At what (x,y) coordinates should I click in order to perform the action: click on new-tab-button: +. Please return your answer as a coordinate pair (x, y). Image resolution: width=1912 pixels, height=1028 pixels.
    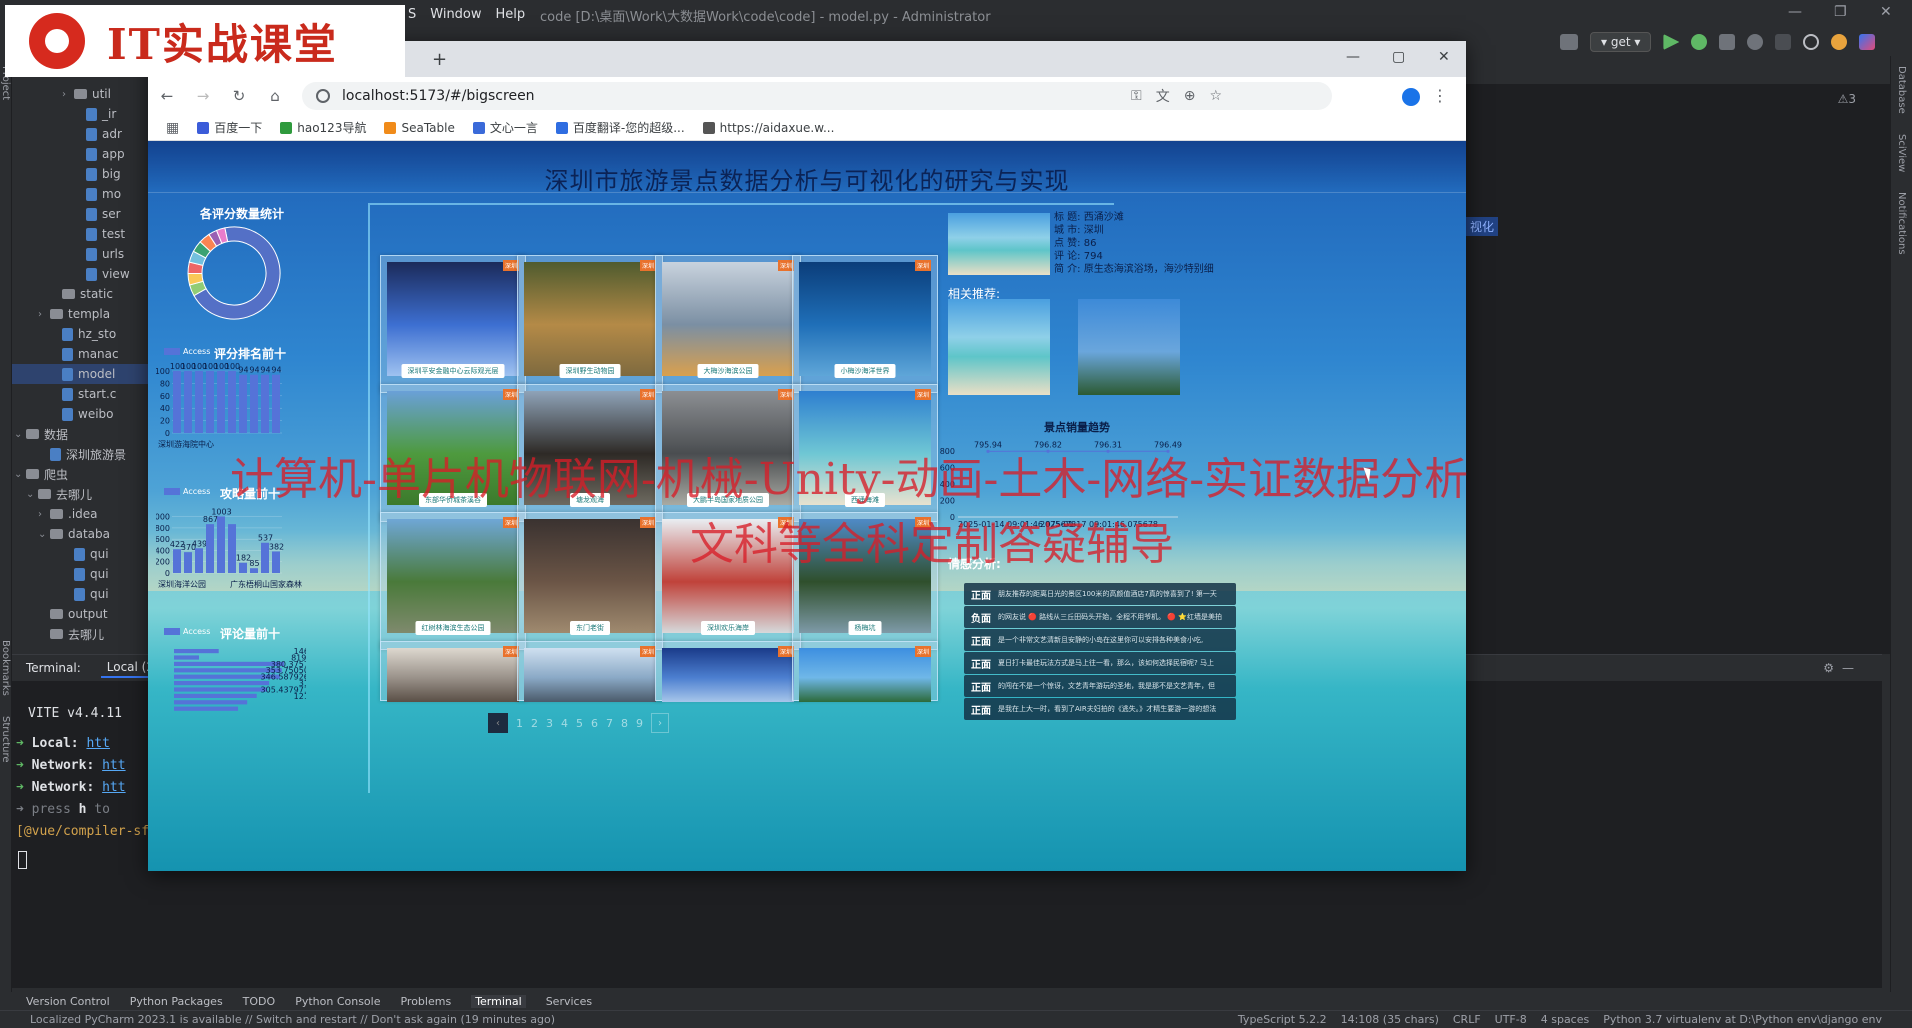
    Looking at the image, I should click on (439, 59).